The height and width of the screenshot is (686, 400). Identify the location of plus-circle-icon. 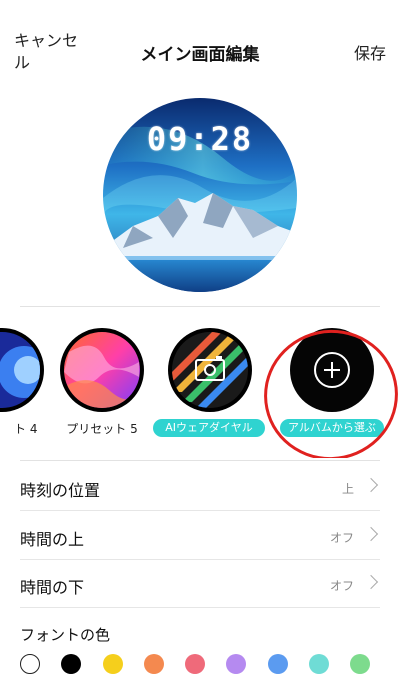
(332, 370).